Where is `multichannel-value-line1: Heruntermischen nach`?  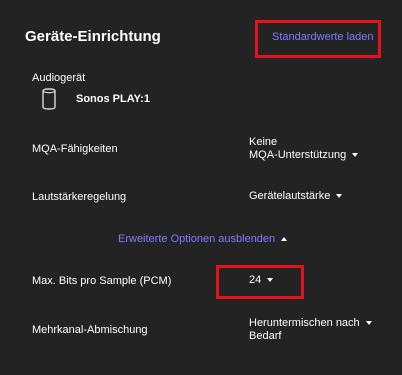 multichannel-value-line1: Heruntermischen nach is located at coordinates (304, 323).